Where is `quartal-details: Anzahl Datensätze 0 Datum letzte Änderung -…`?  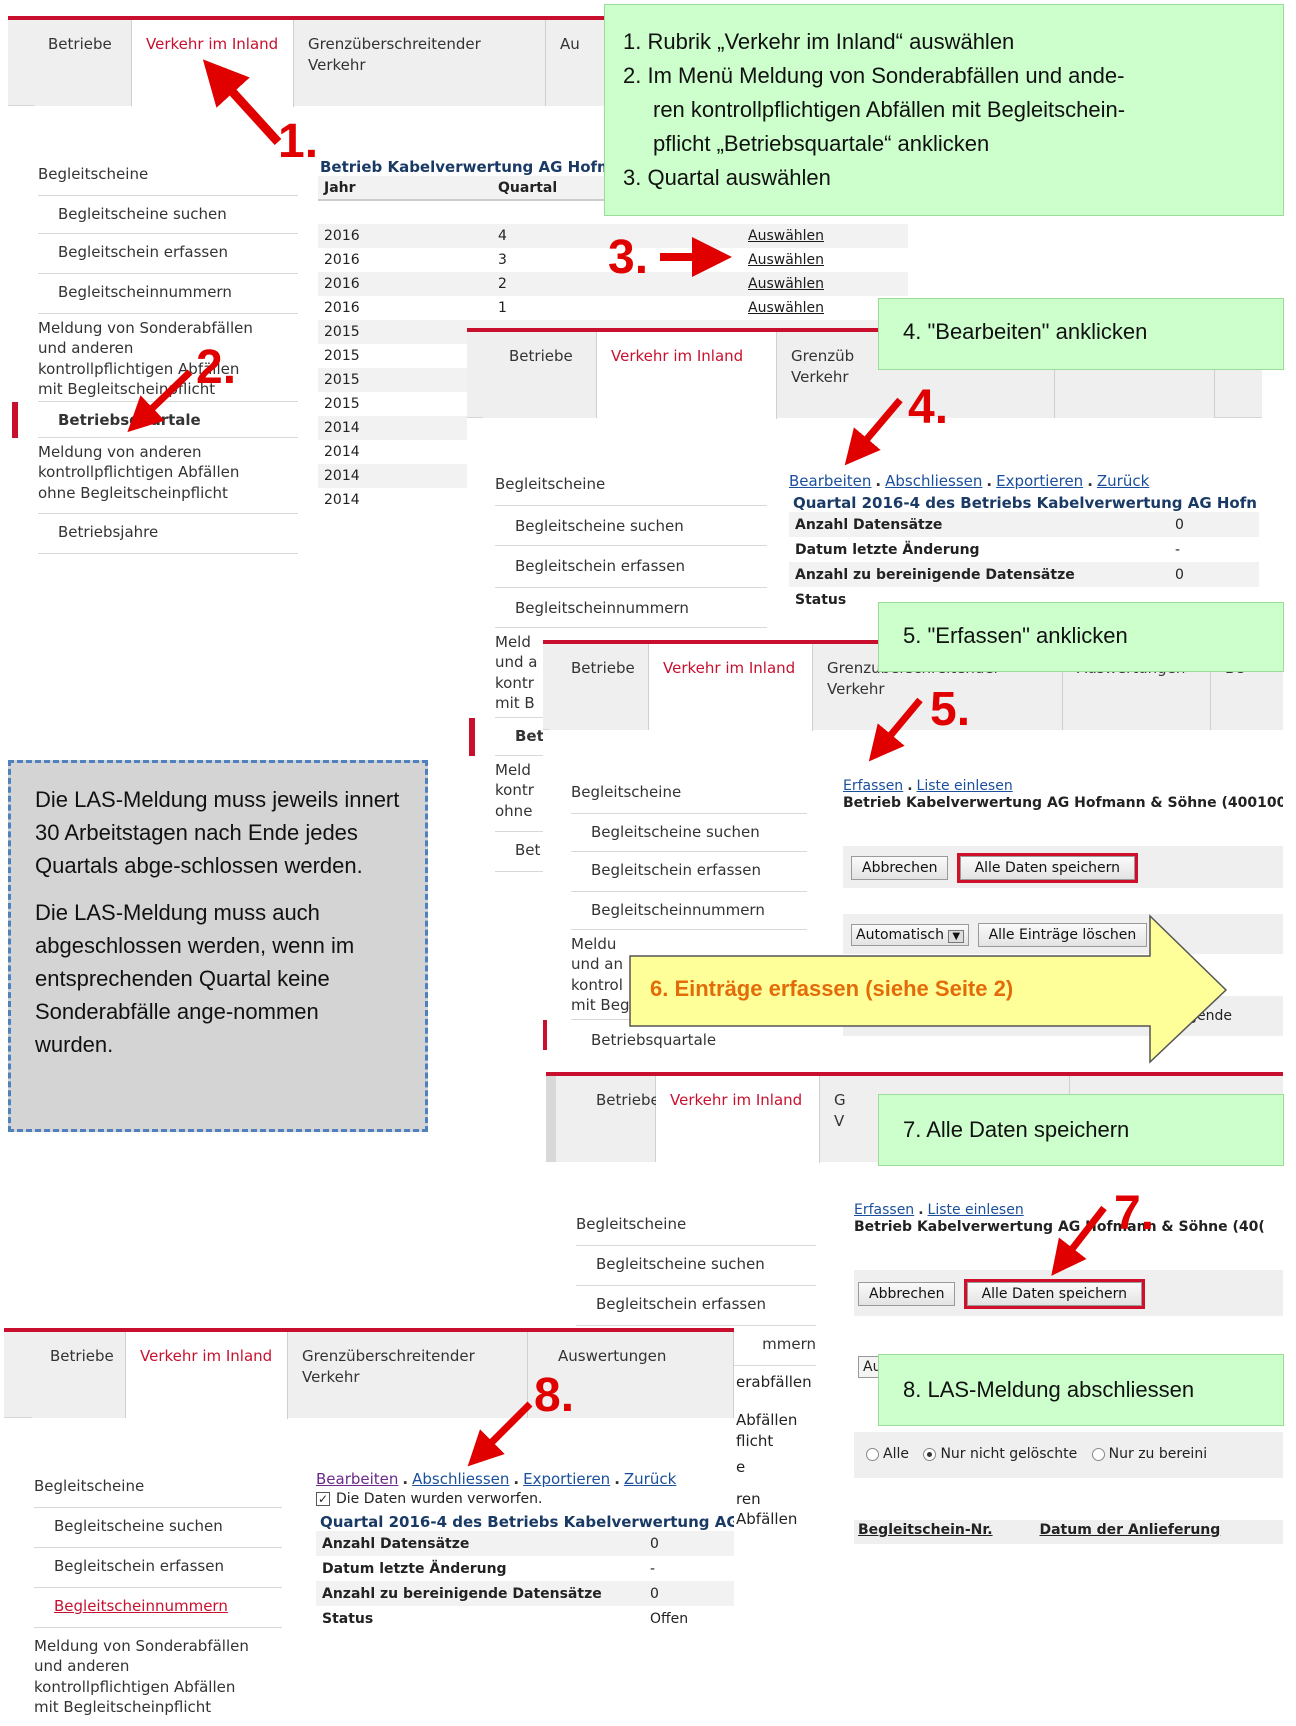 quartal-details: Anzahl Datensätze 0 Datum letzte Änderung -… is located at coordinates (1024, 562).